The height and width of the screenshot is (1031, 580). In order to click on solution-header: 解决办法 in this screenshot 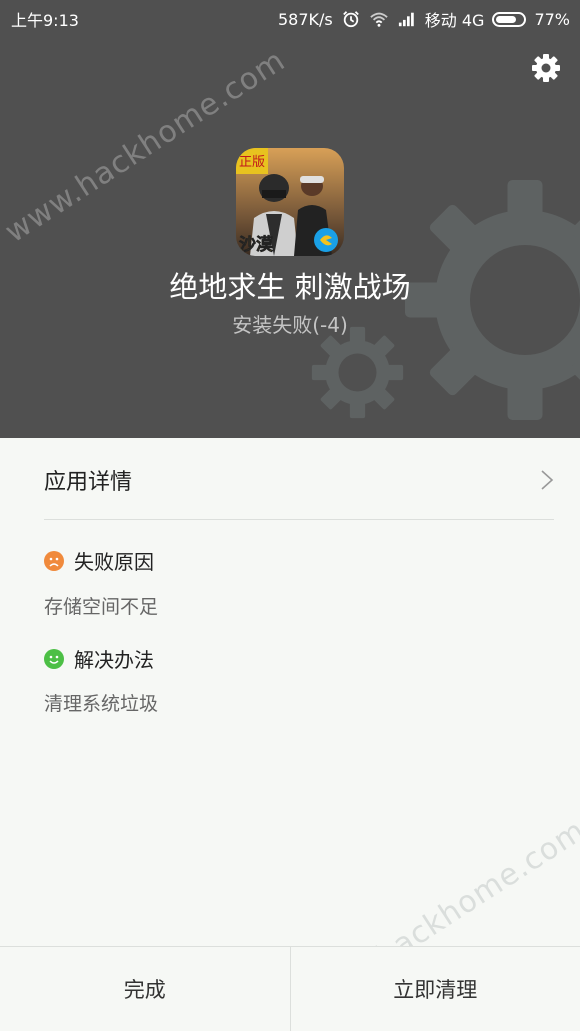, I will do `click(99, 658)`.